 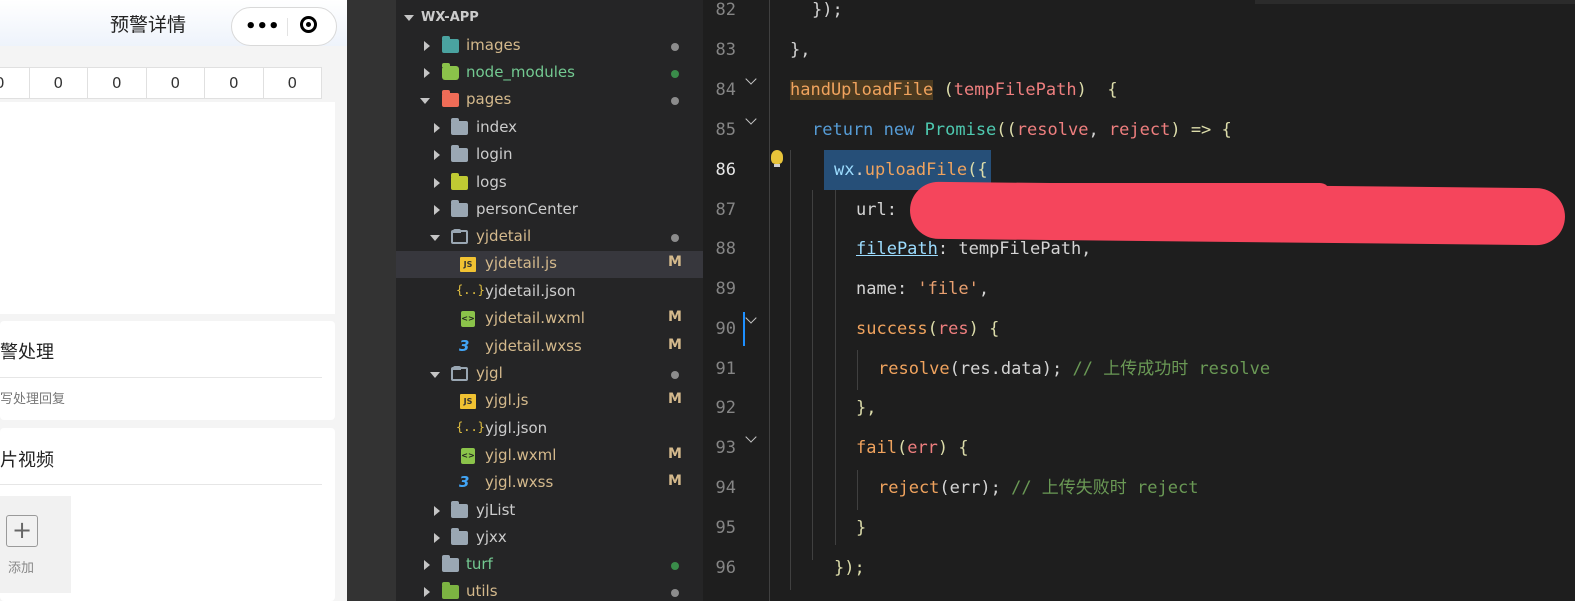 What do you see at coordinates (459, 373) in the screenshot?
I see `folder-open-icon` at bounding box center [459, 373].